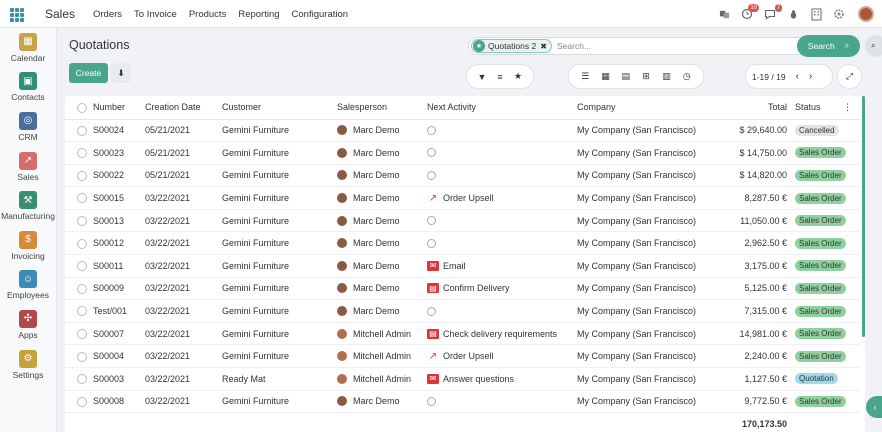 This screenshot has height=432, width=882. Describe the element at coordinates (320, 14) in the screenshot. I see `menu-configuration: Configuration` at that location.